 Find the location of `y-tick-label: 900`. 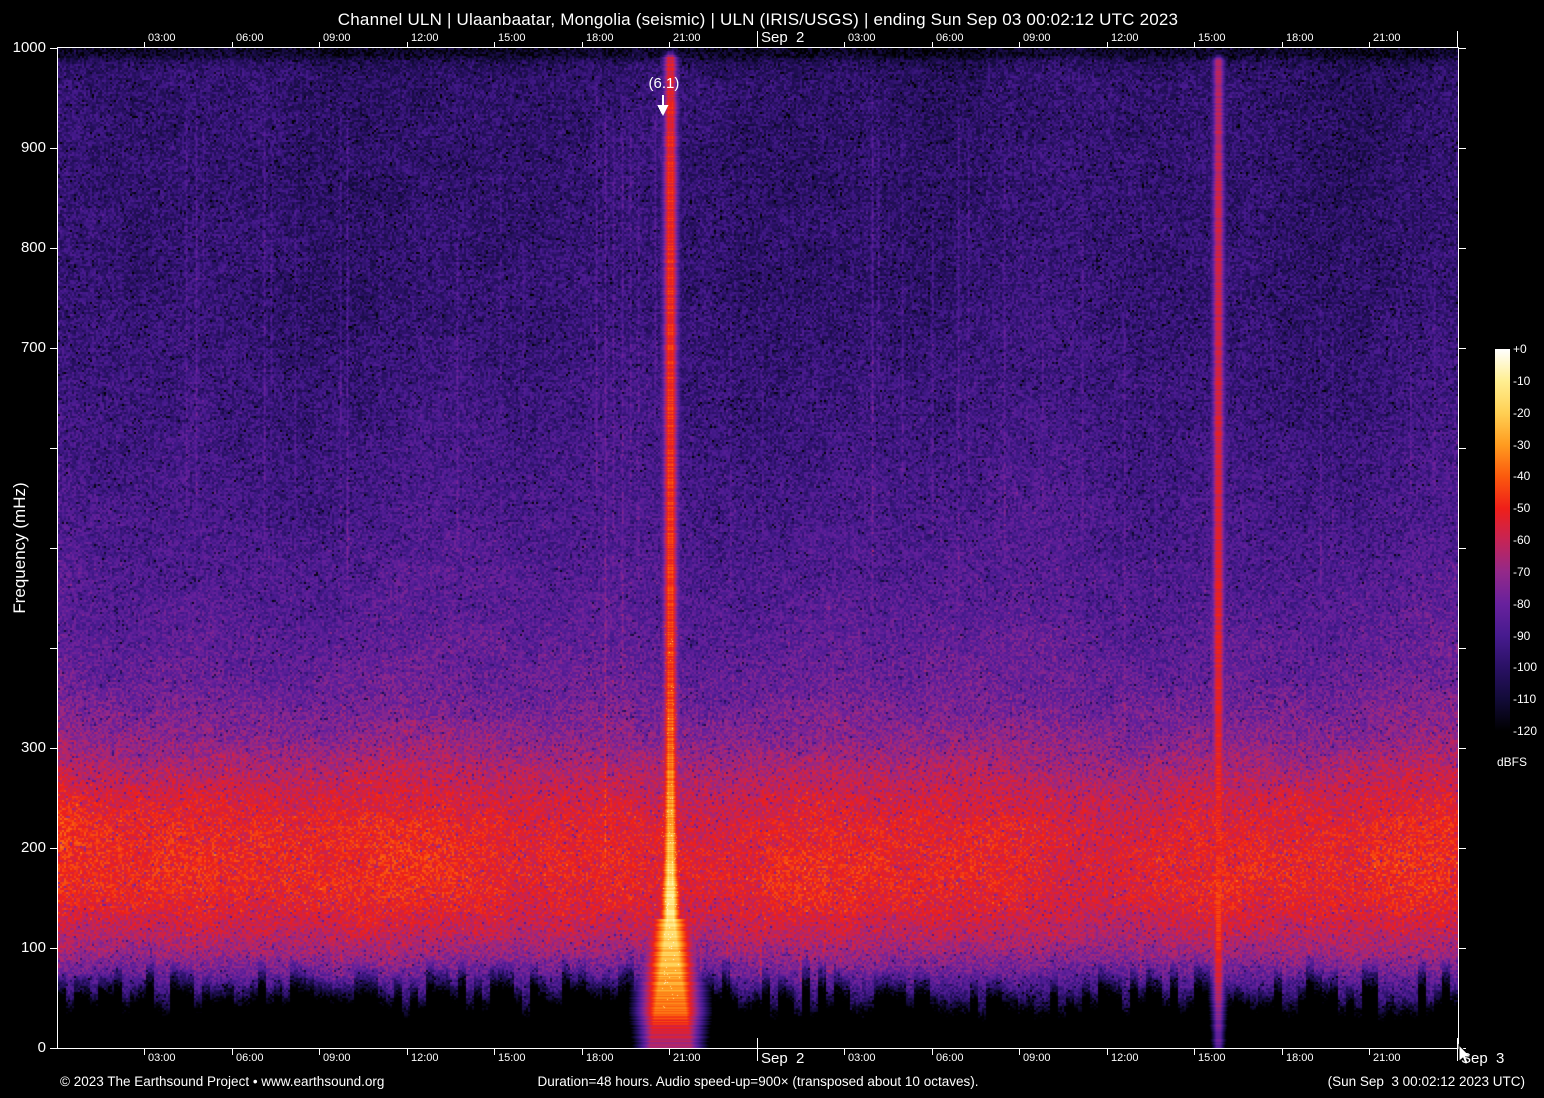

y-tick-label: 900 is located at coordinates (33, 147).